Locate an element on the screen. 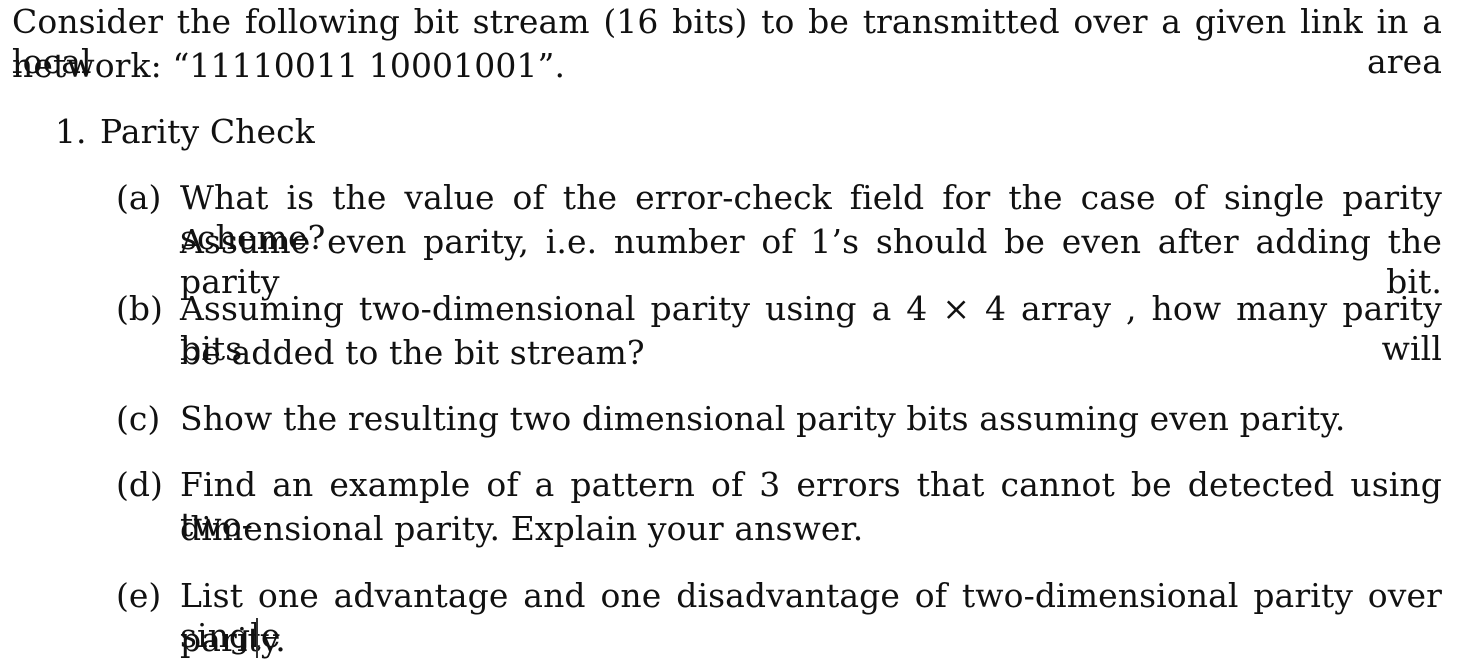 The height and width of the screenshot is (668, 1484). section-title: Parity Check is located at coordinates (207, 131).